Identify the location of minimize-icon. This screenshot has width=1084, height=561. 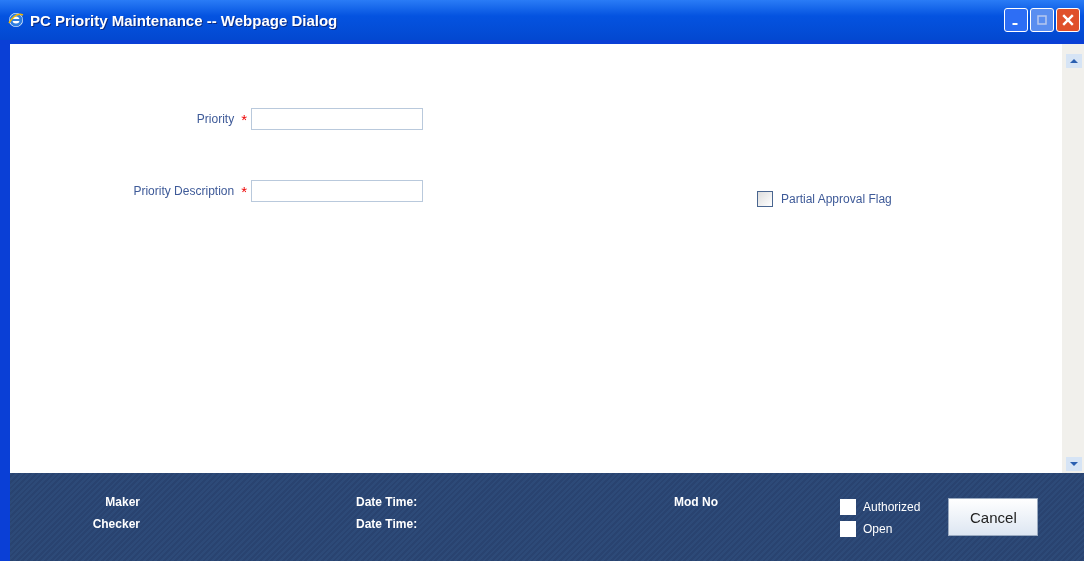
(1014, 24).